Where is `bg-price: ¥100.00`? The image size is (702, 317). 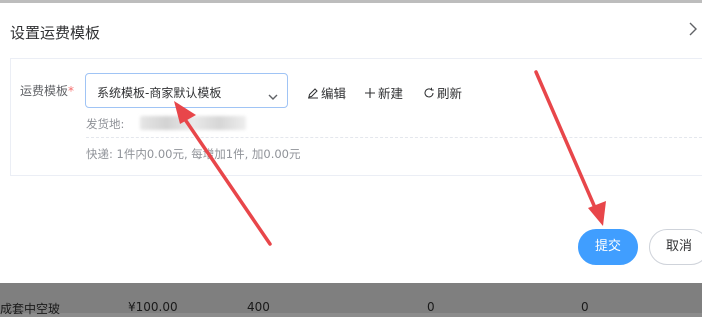 bg-price: ¥100.00 is located at coordinates (153, 307).